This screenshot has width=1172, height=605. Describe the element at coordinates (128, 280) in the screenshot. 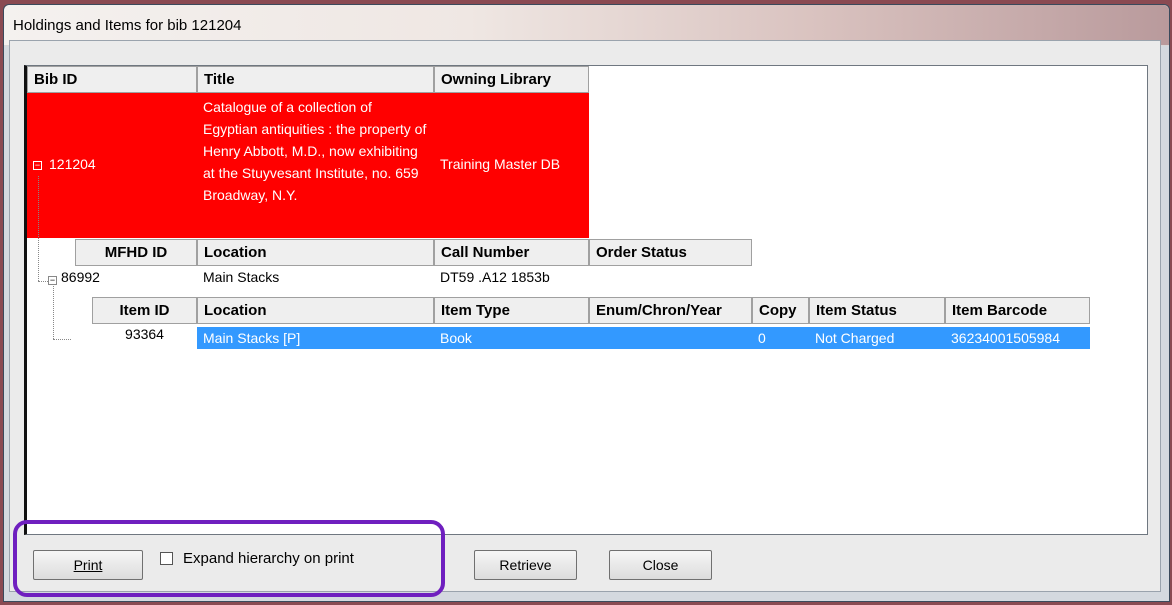

I see `mfhd-id-cell: 86992` at that location.